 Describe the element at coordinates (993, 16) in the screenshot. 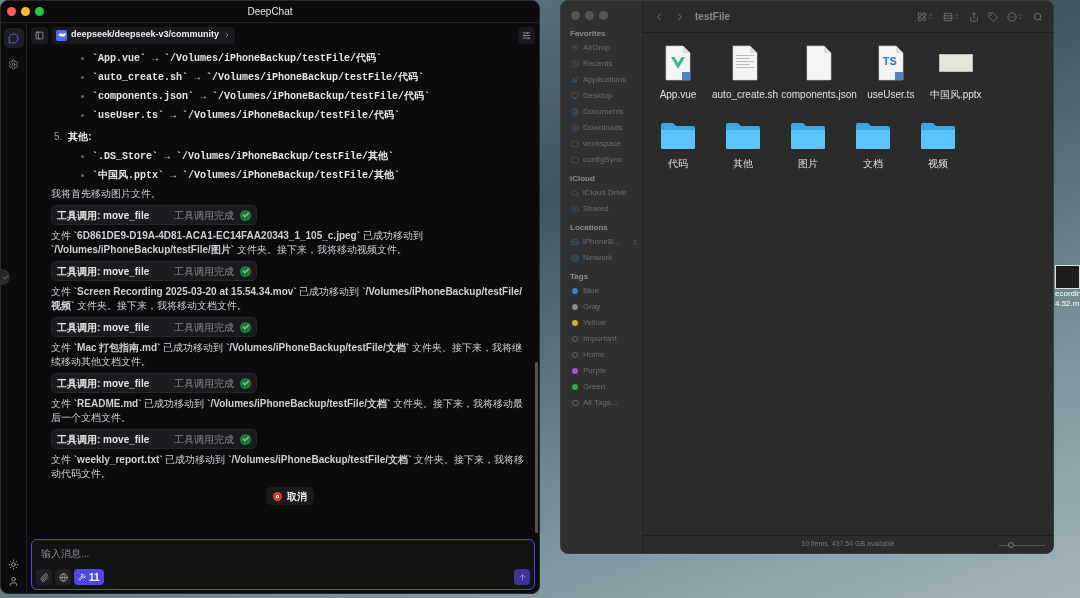

I see `tag-button` at that location.